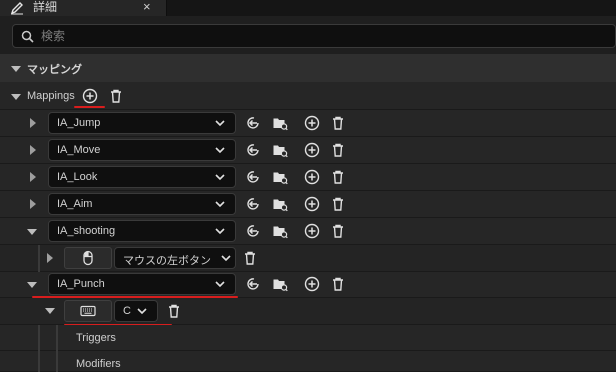  What do you see at coordinates (127, 311) in the screenshot?
I see `key-select-value: C` at bounding box center [127, 311].